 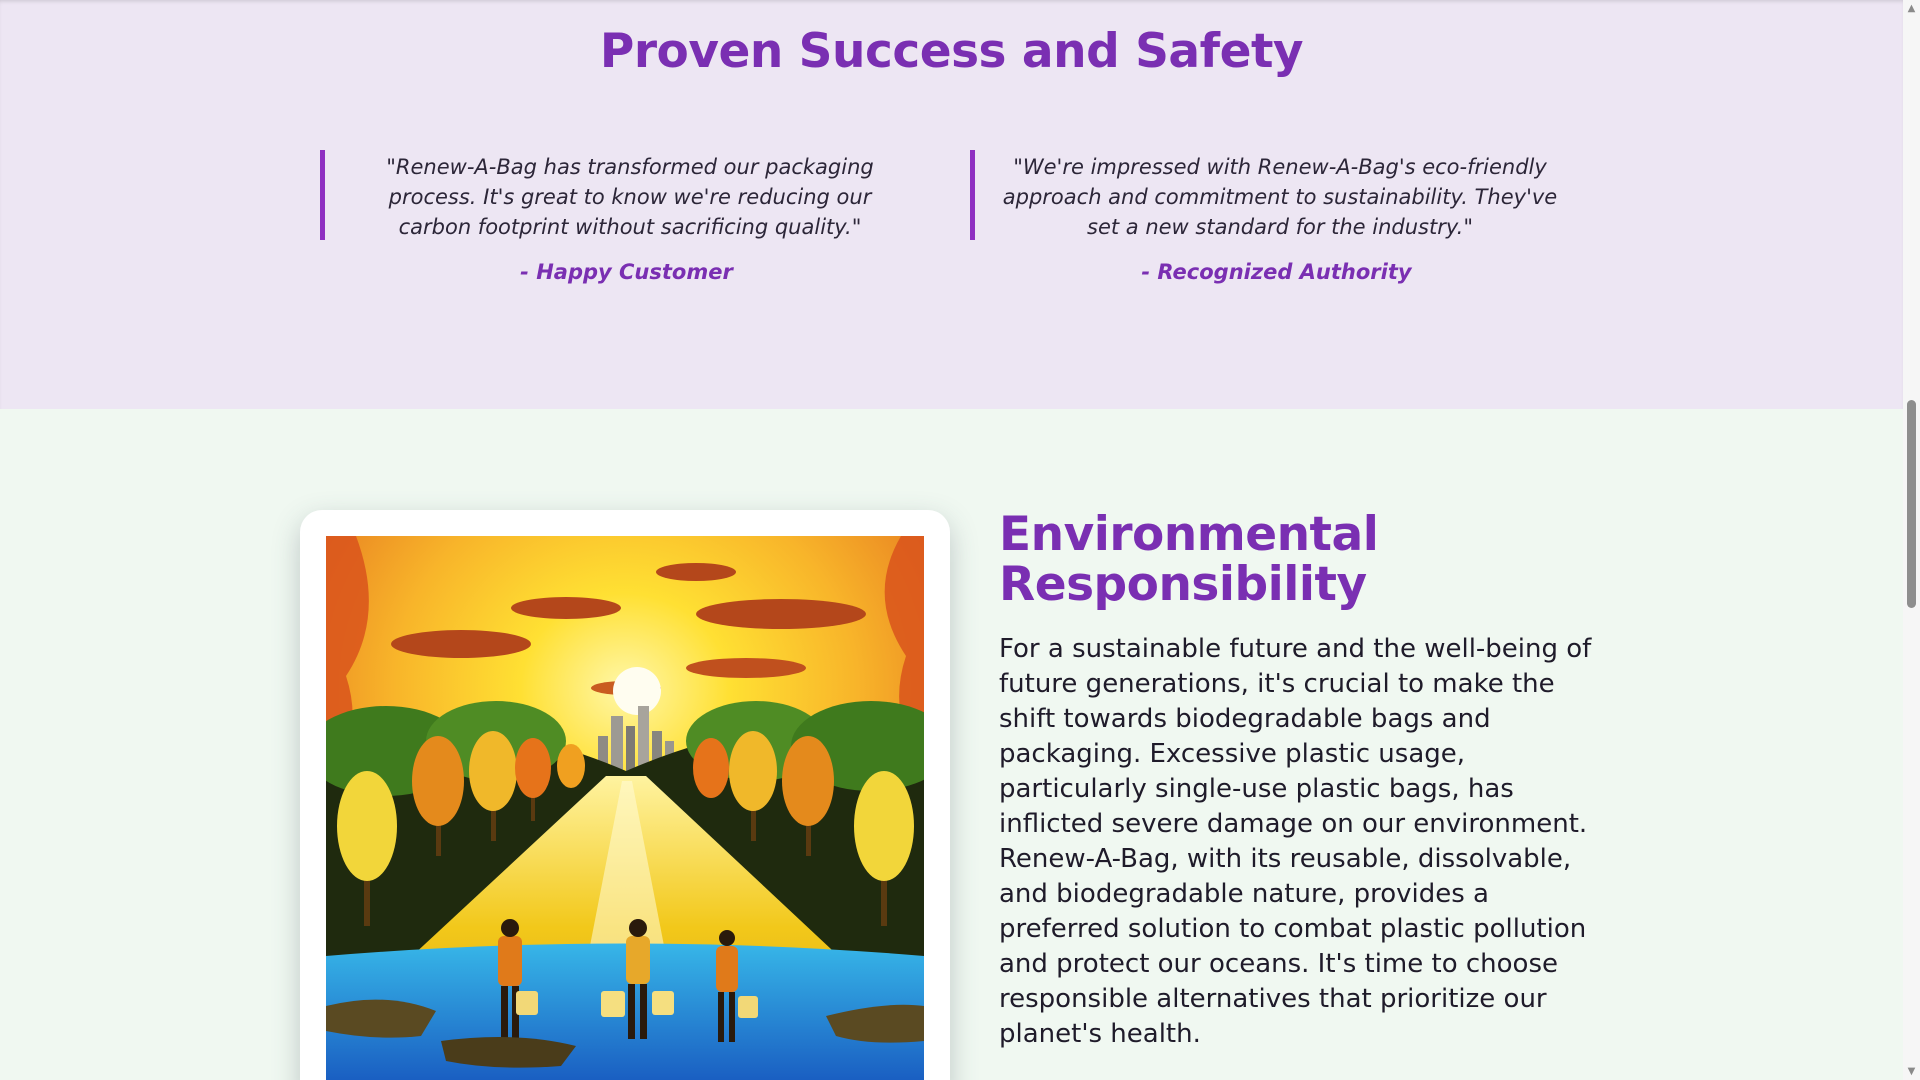 What do you see at coordinates (1911, 8) in the screenshot?
I see `scroll-up-arrow-icon: ▲` at bounding box center [1911, 8].